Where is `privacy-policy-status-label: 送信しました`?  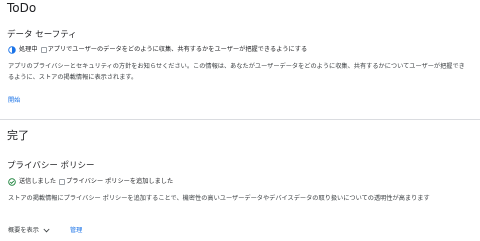 privacy-policy-status-label: 送信しました is located at coordinates (38, 181).